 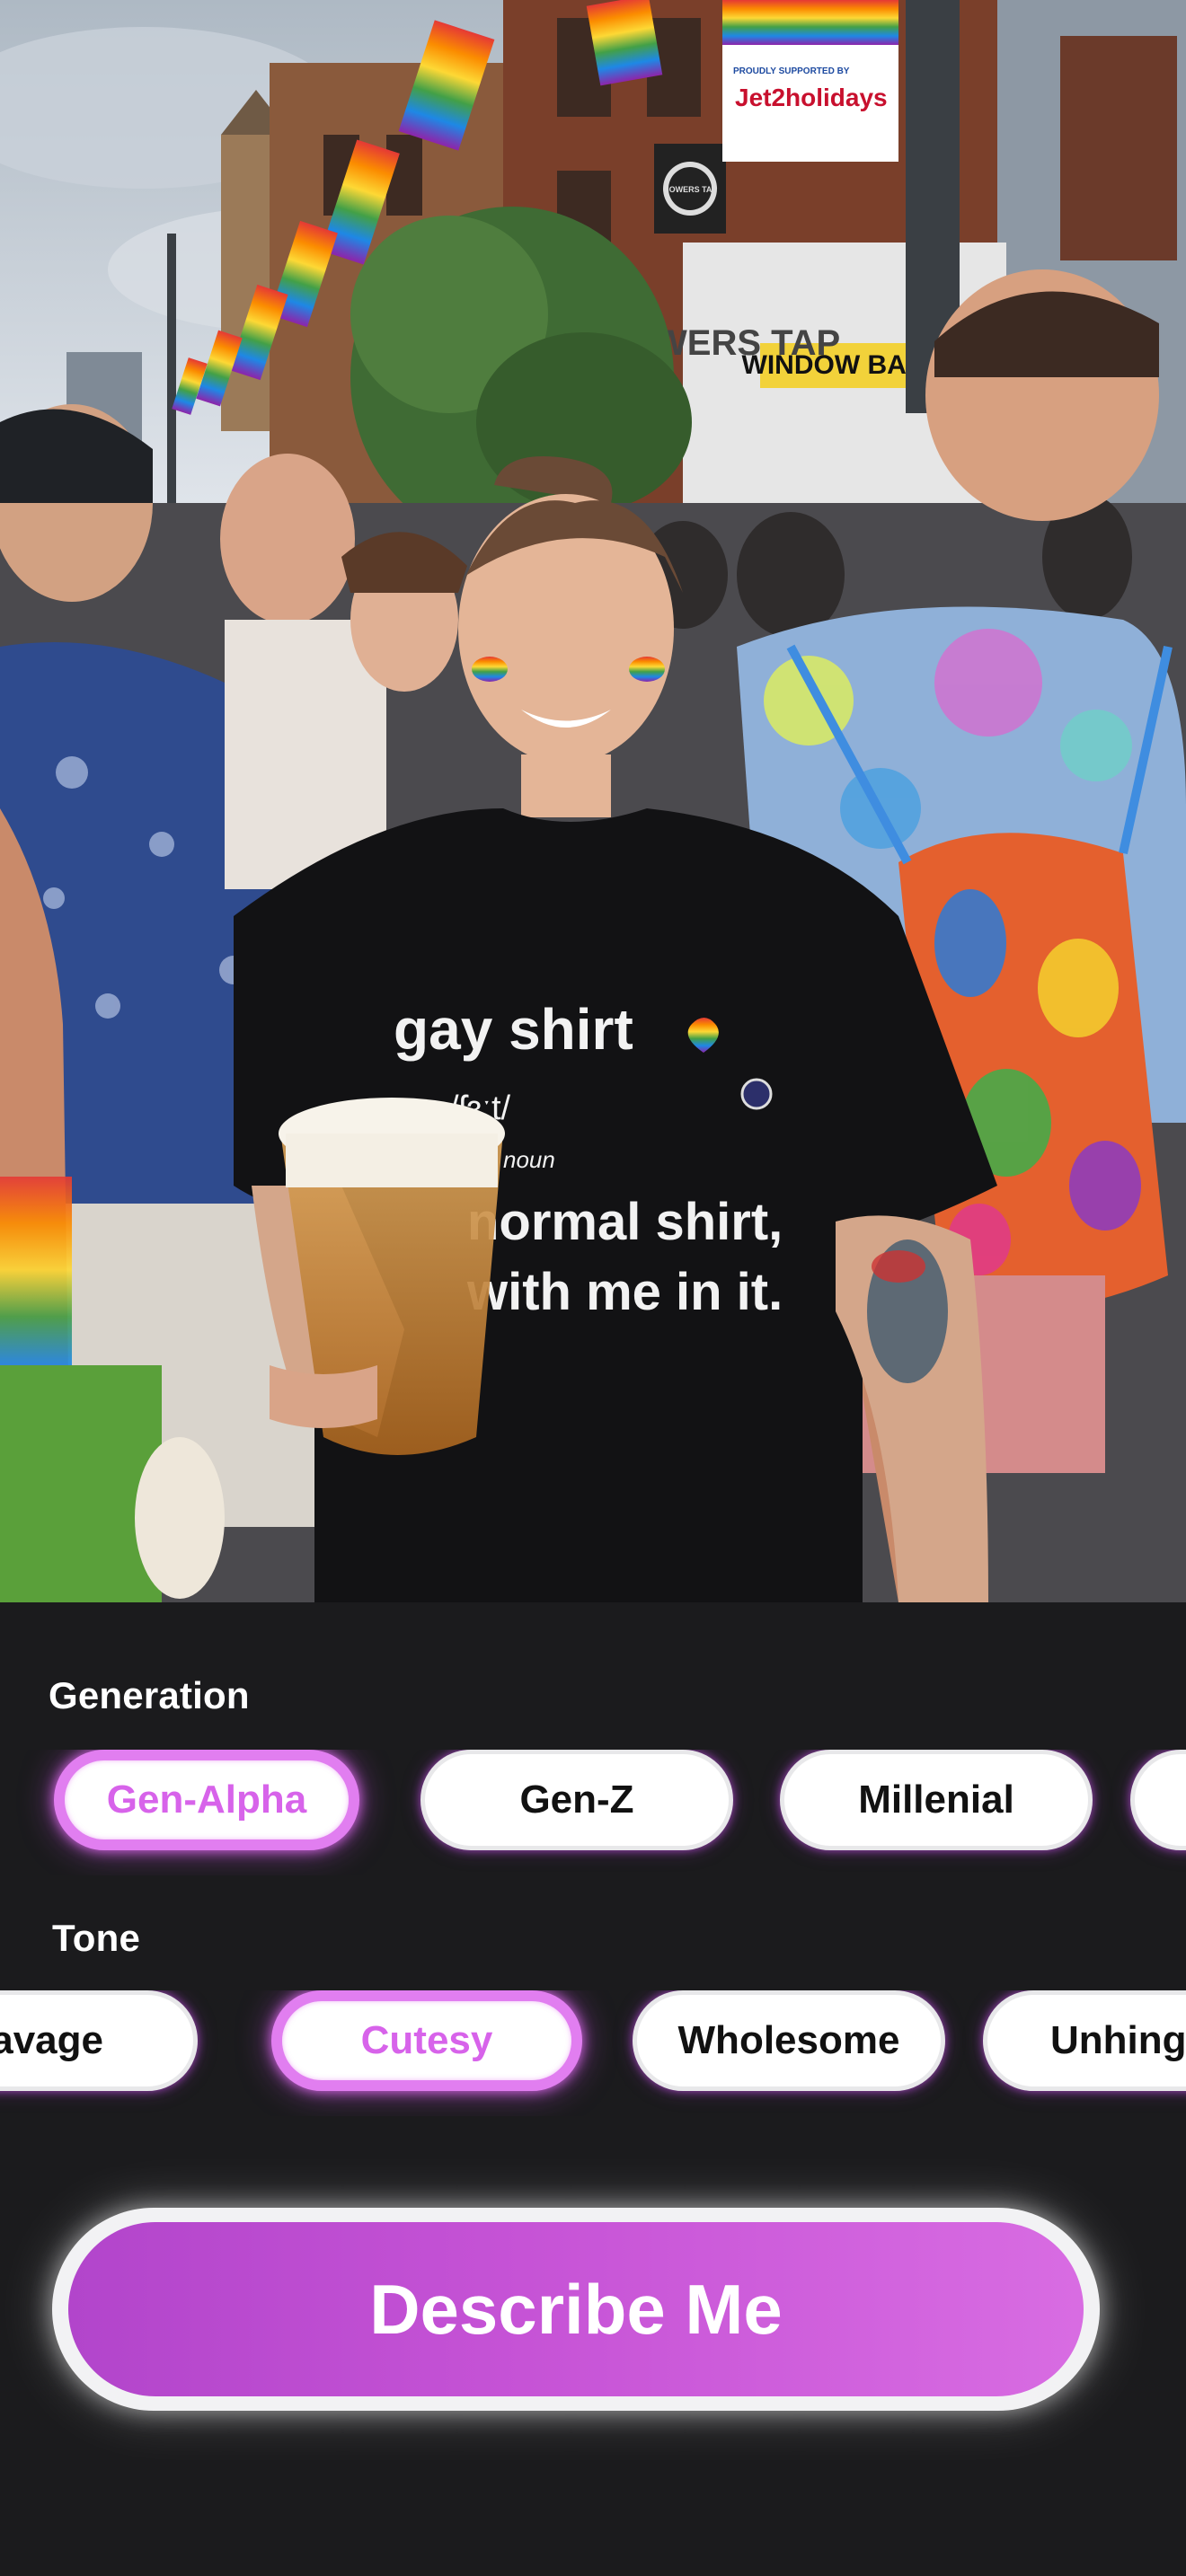 I want to click on describe-me-button: Describe Me, so click(x=576, y=2309).